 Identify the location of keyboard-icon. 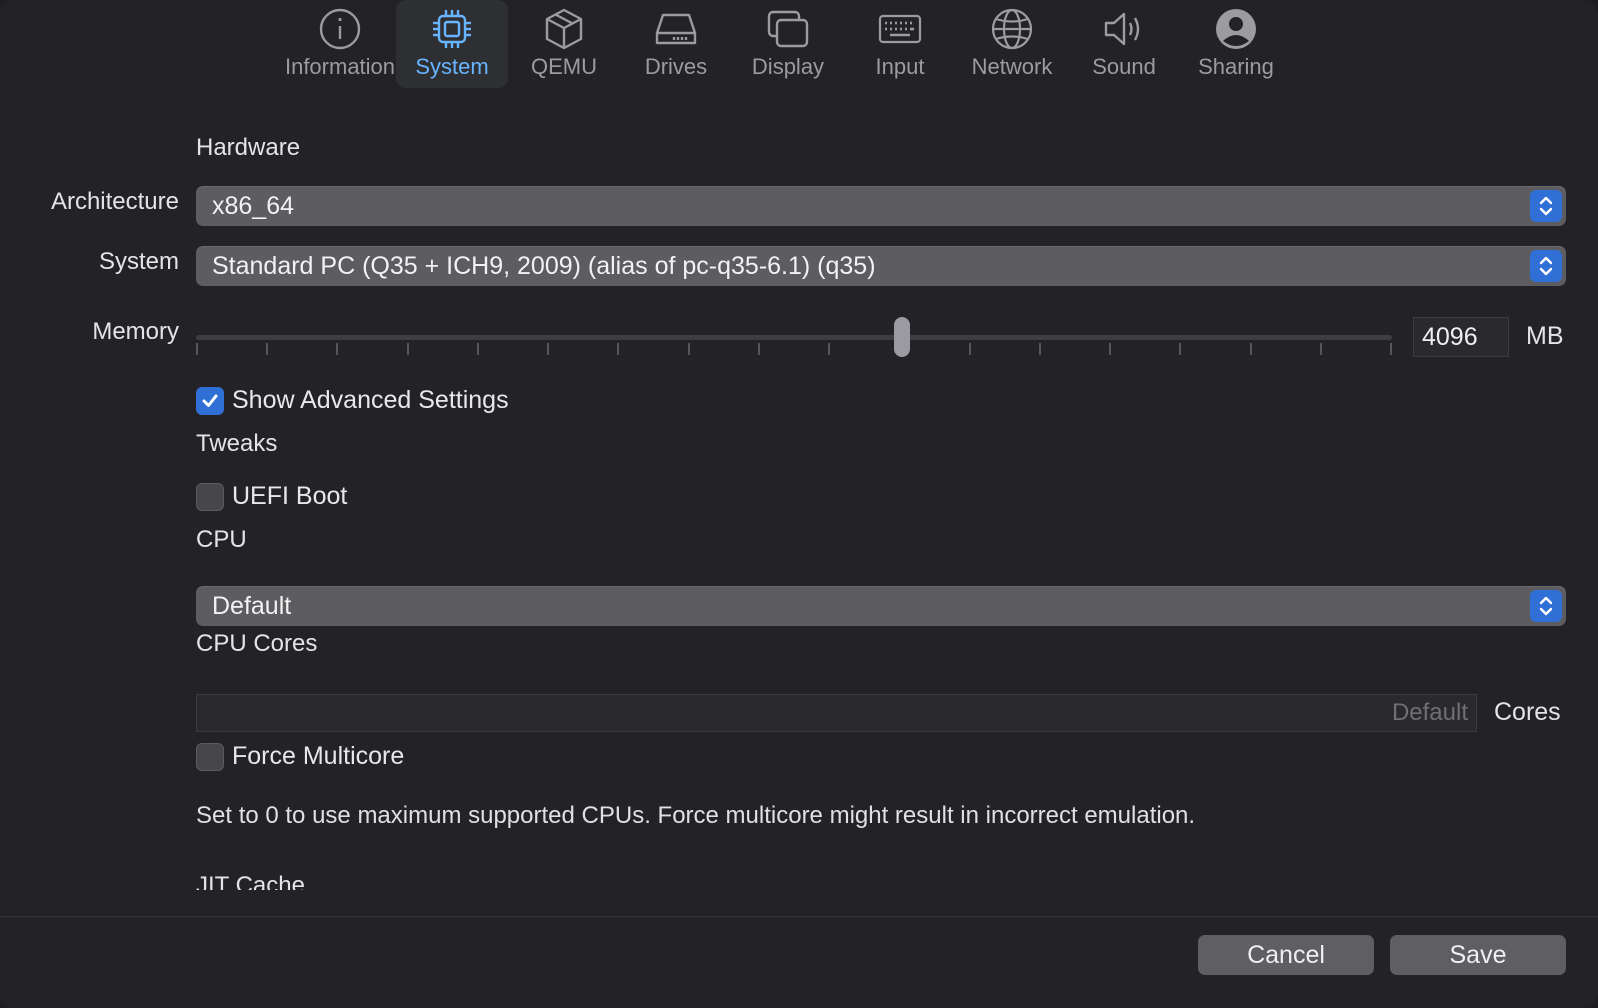
(900, 29).